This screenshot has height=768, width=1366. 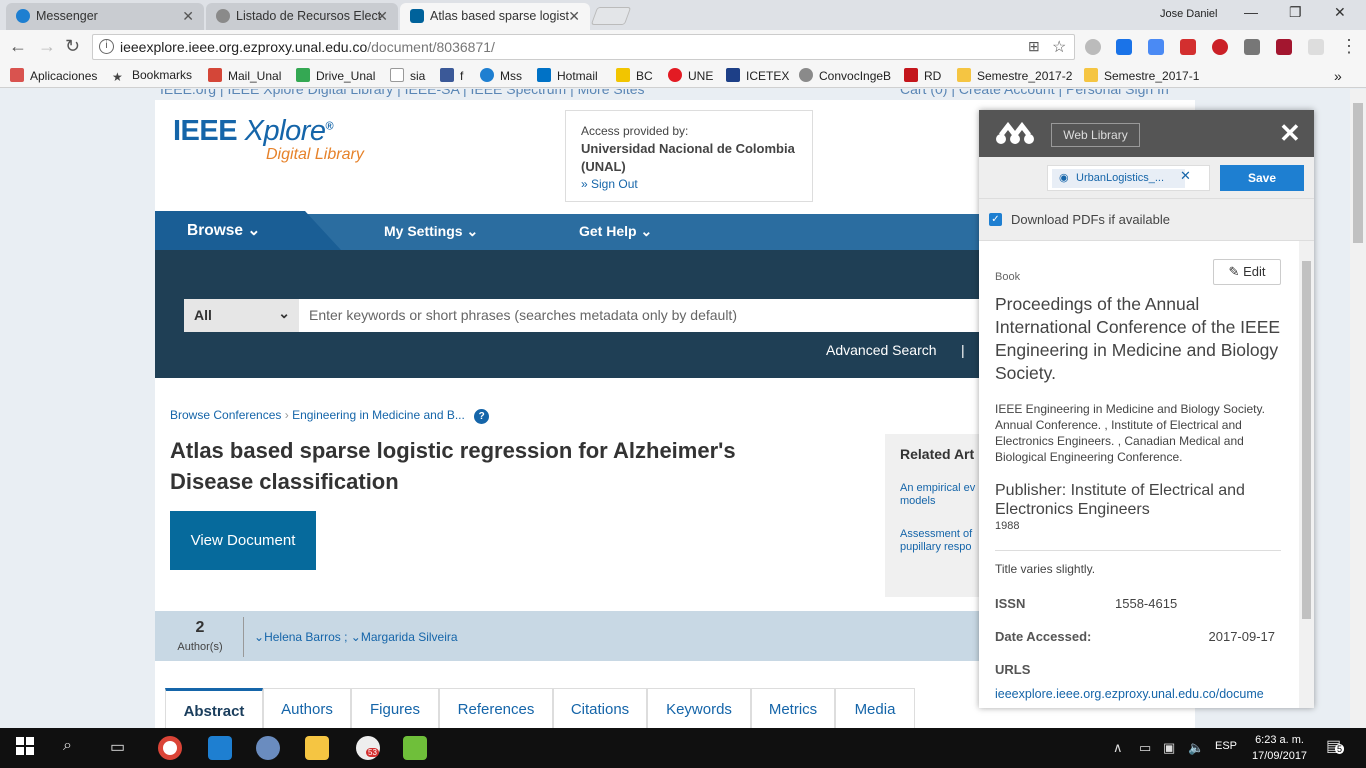 What do you see at coordinates (1188, 47) in the screenshot?
I see `video-extension-icon` at bounding box center [1188, 47].